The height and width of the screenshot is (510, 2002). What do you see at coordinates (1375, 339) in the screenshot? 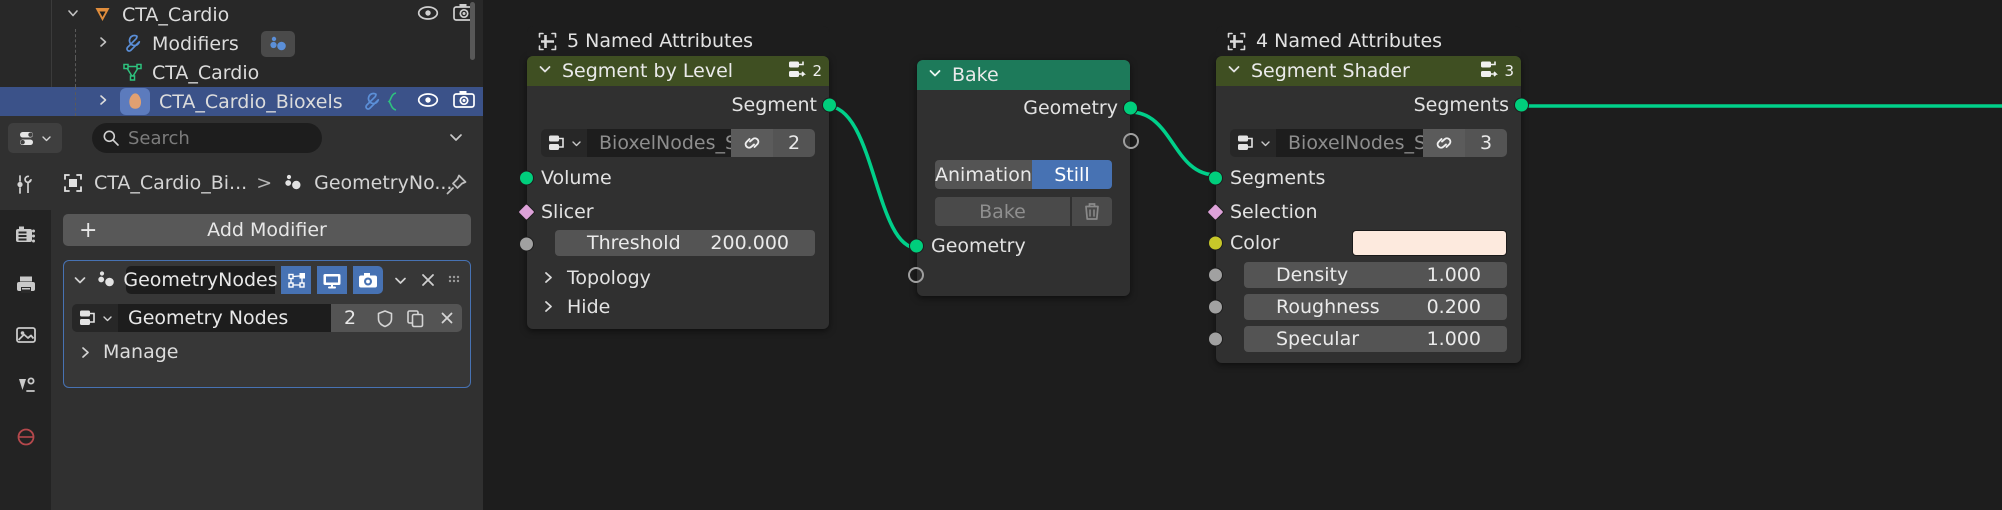
I see `specular-slider: Specular 1.000` at bounding box center [1375, 339].